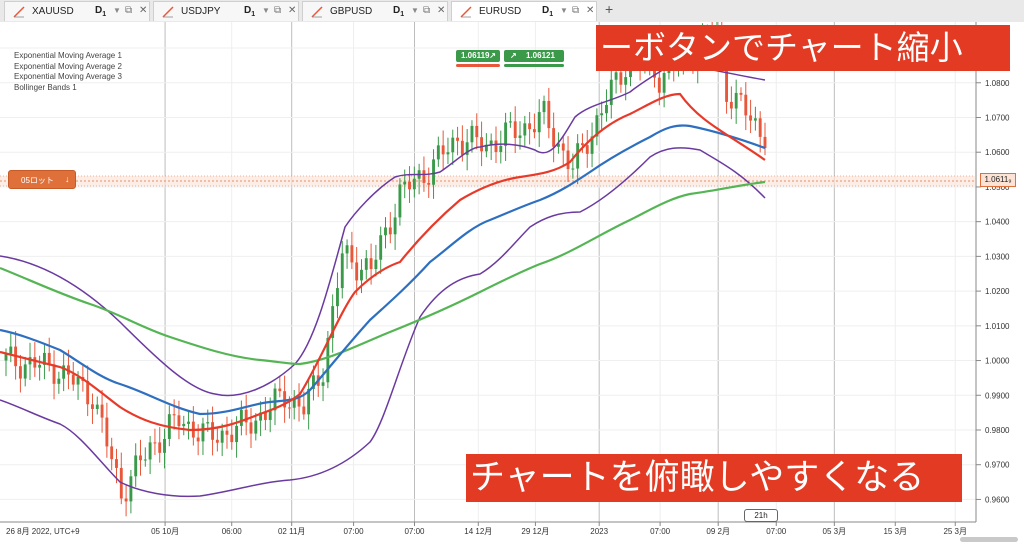  I want to click on tab-eurusd: EURUSD D1 ▼ ⧉ ✕, so click(524, 11).